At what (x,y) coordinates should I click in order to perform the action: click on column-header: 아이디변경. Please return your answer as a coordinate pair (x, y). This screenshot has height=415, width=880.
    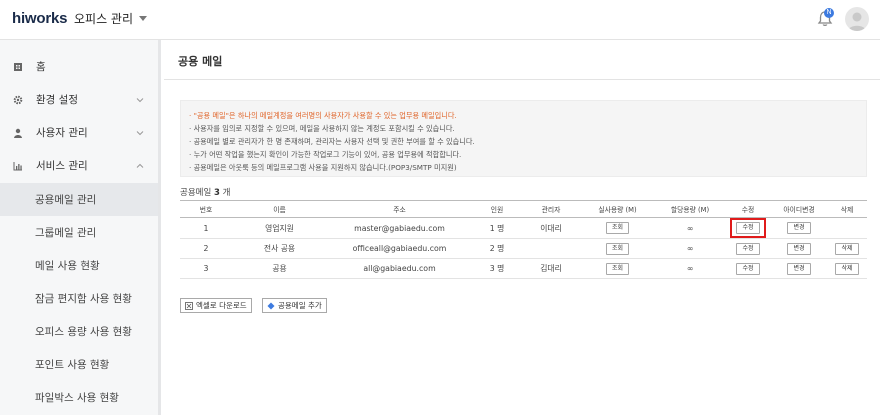
    Looking at the image, I should click on (799, 209).